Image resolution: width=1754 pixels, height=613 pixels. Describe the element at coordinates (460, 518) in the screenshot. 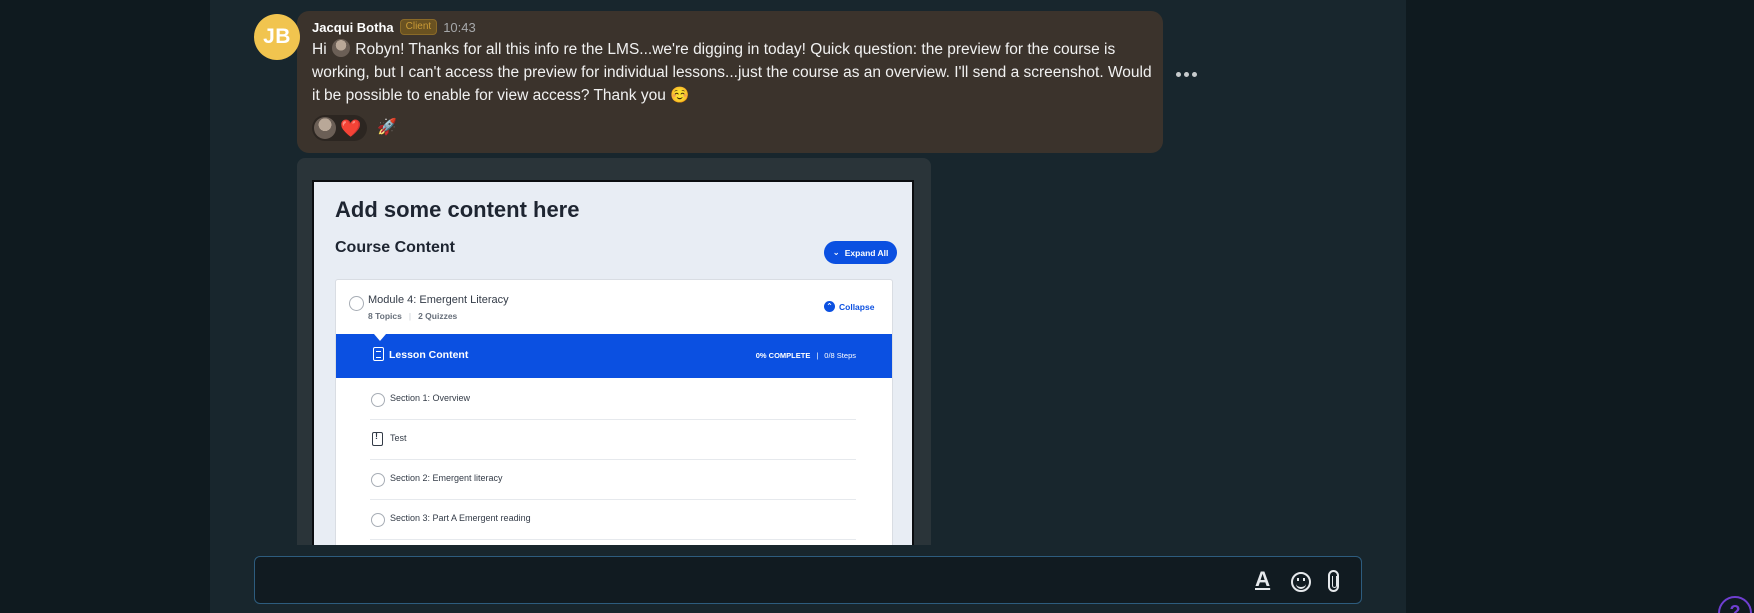

I see `list-item-label: Section 3: Part A Emergent reading` at that location.